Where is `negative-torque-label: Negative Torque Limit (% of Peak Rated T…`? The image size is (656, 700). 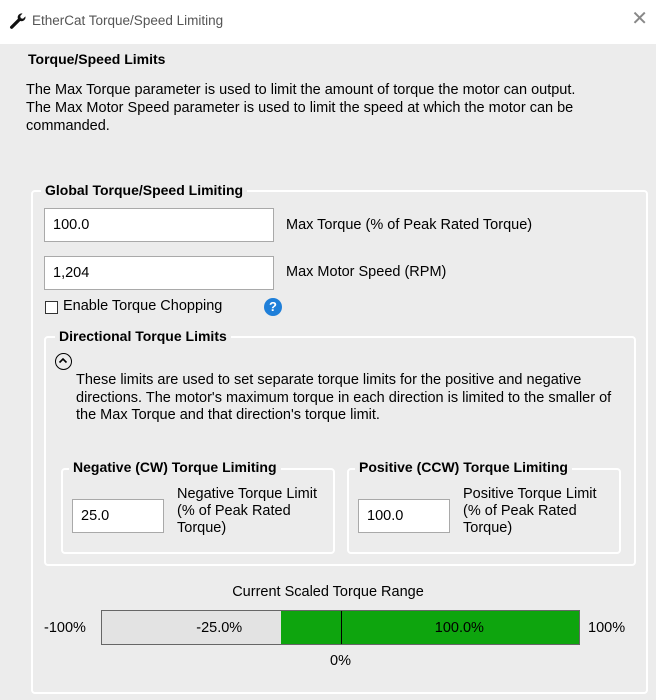 negative-torque-label: Negative Torque Limit (% of Peak Rated T… is located at coordinates (247, 511).